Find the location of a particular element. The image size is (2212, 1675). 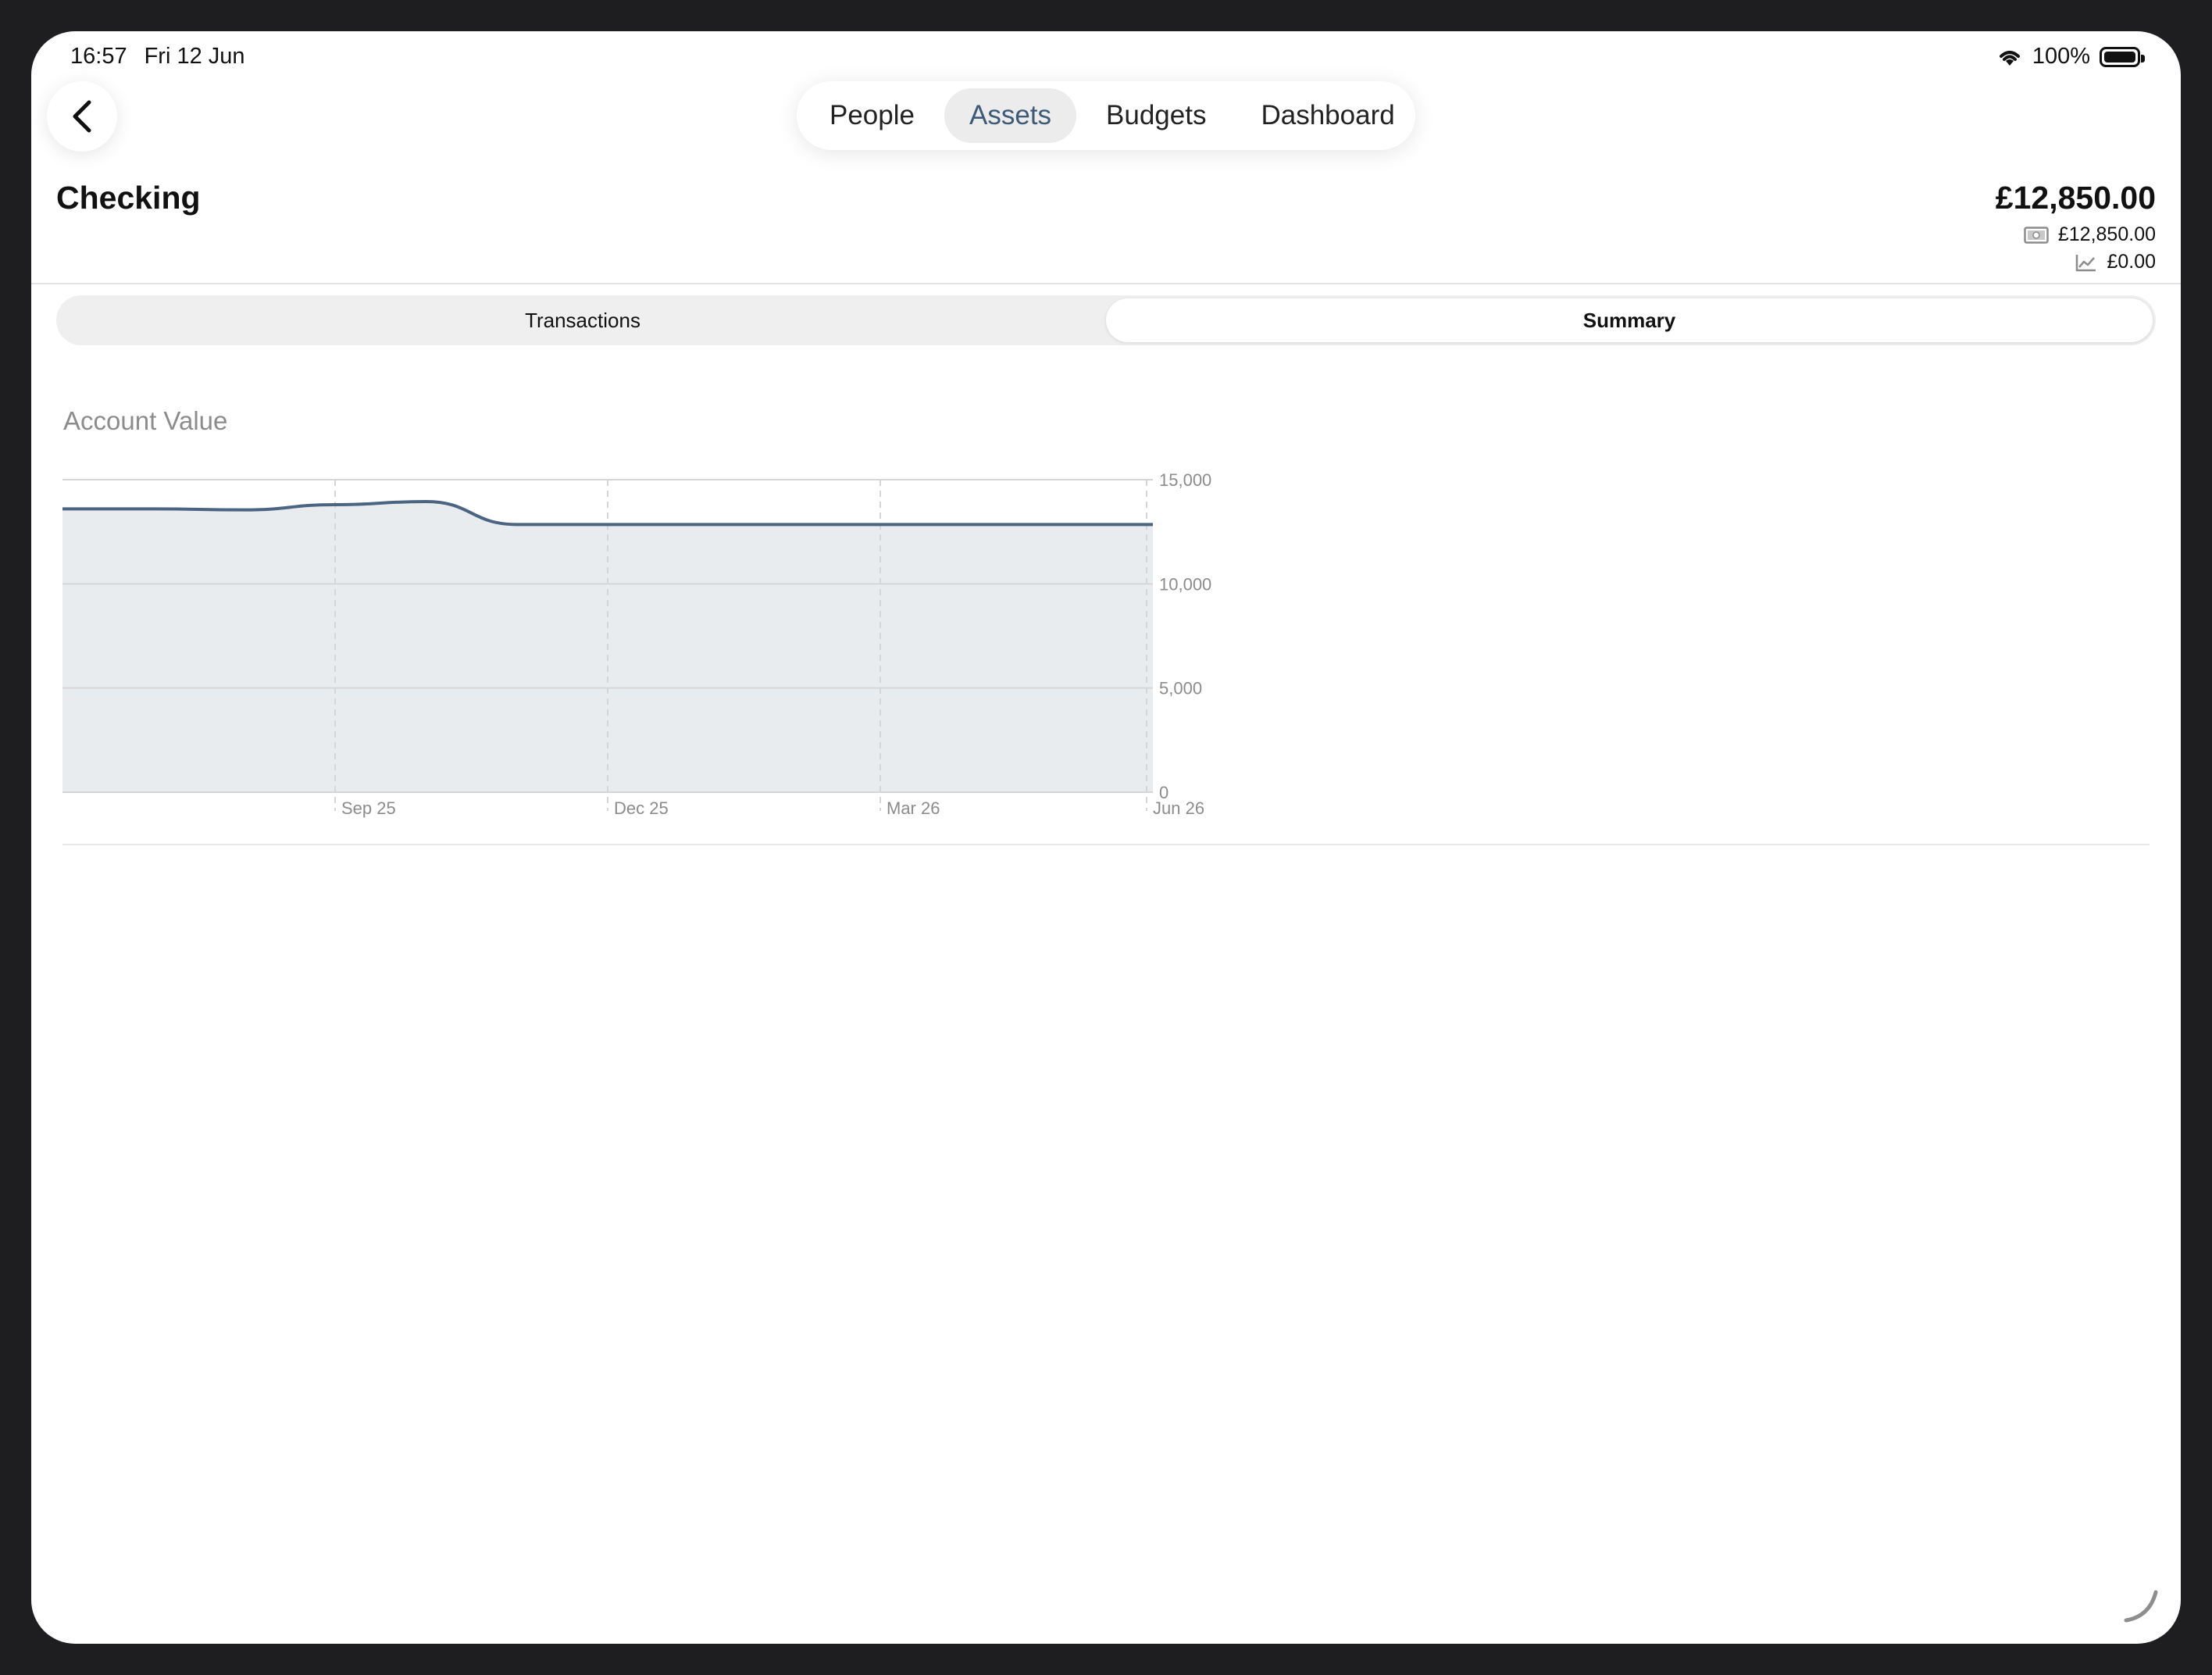

x-tick-label: Dec 25 is located at coordinates (641, 808).